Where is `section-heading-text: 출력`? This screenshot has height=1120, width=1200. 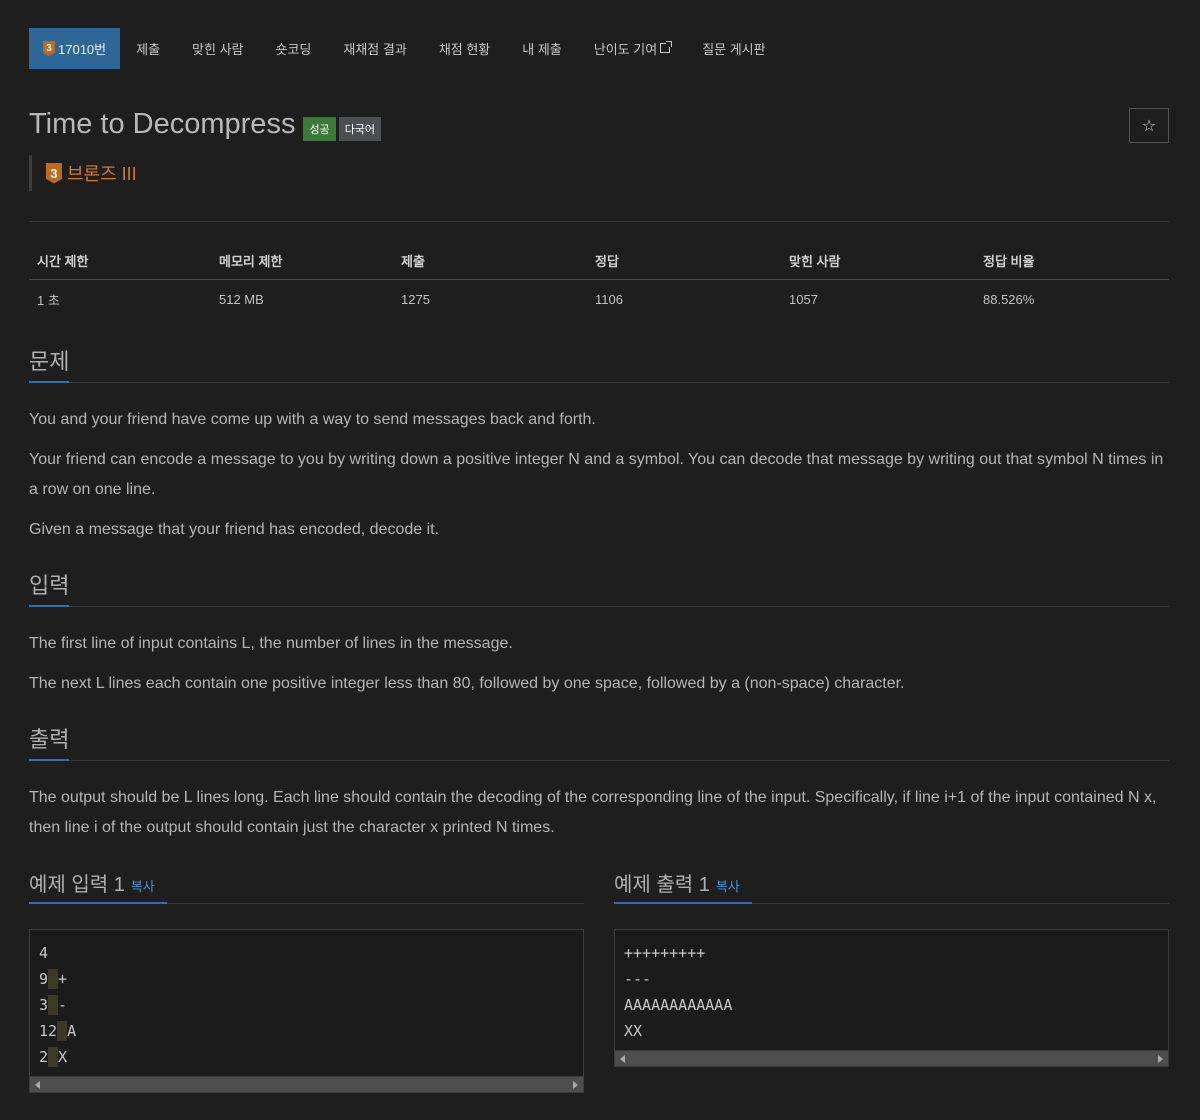 section-heading-text: 출력 is located at coordinates (49, 739).